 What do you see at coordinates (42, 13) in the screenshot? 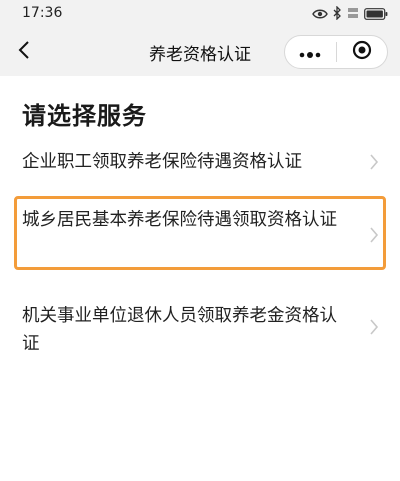
I see `status-time: 17:36` at bounding box center [42, 13].